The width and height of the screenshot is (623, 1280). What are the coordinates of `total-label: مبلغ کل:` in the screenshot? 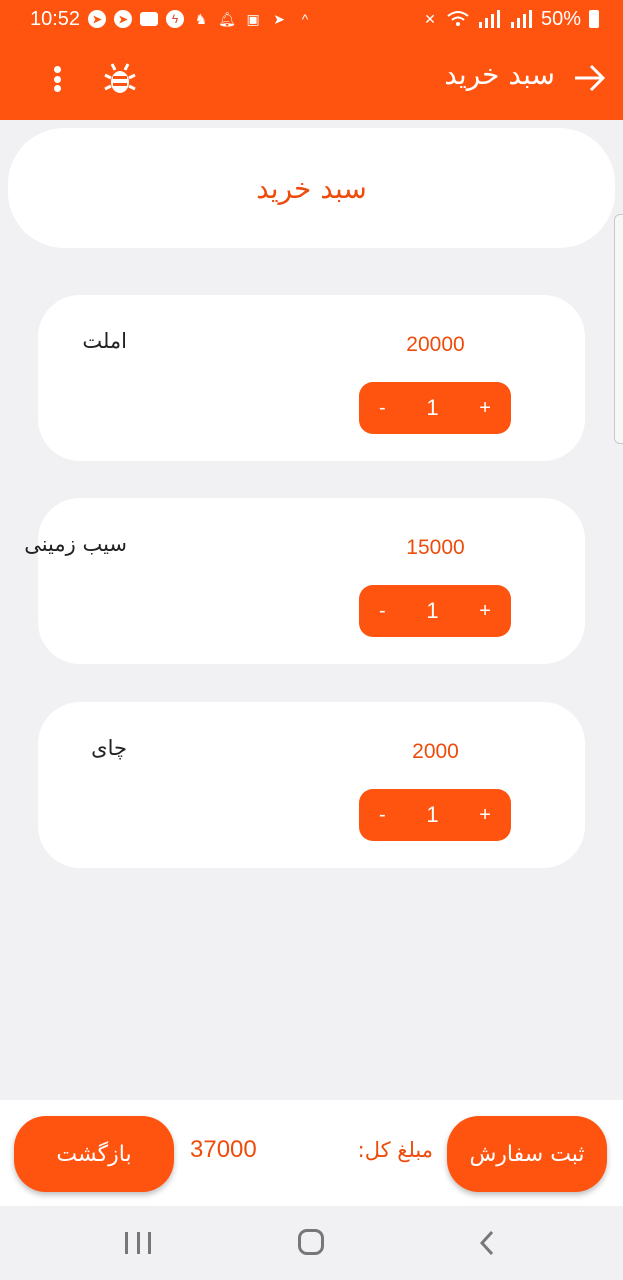 It's located at (395, 1150).